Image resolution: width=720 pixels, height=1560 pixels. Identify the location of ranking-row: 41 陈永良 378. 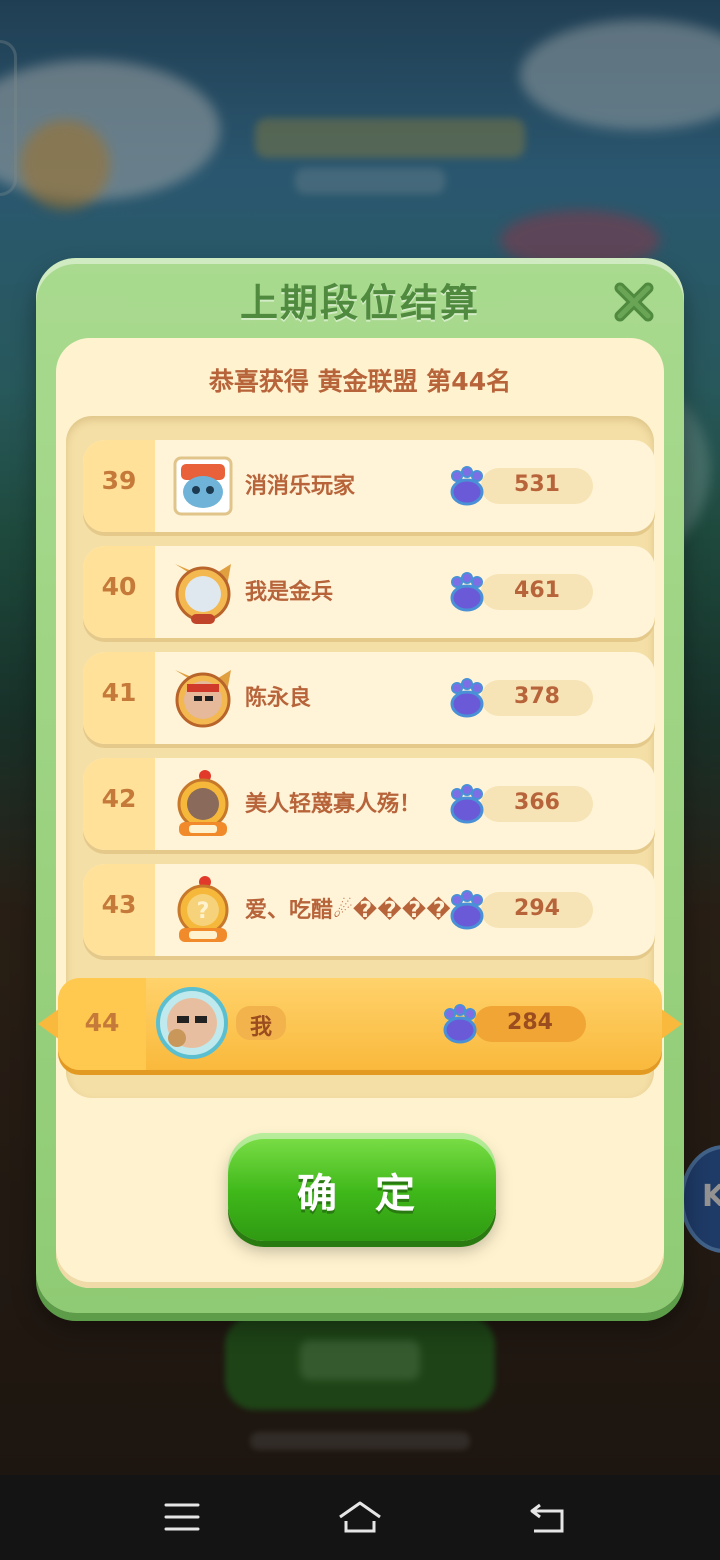
(369, 698).